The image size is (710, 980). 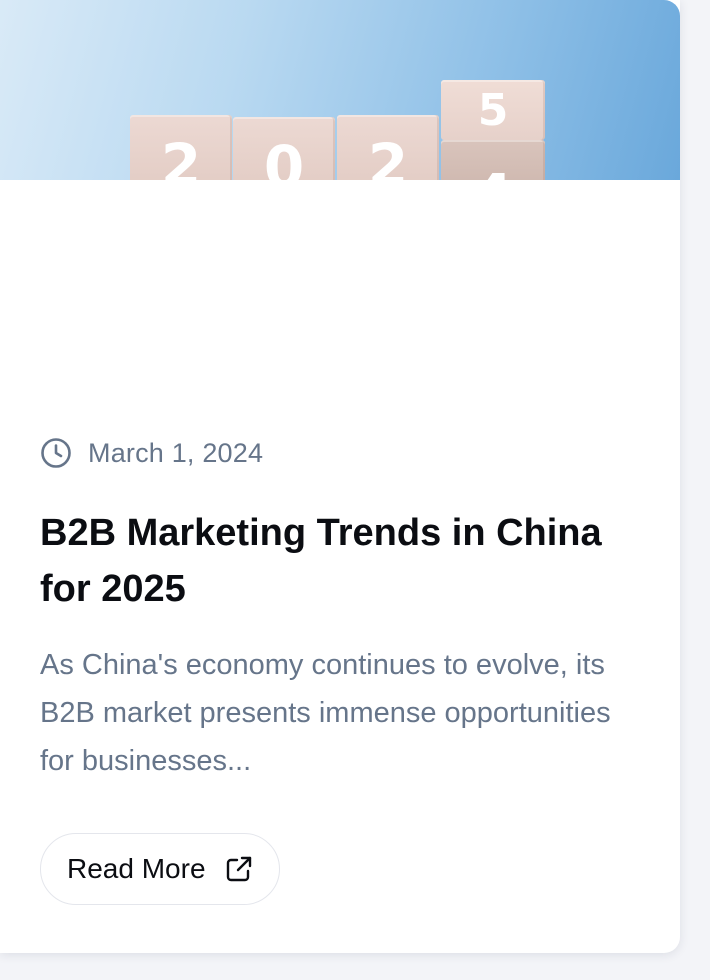 I want to click on wood-block: 0, so click(x=284, y=148).